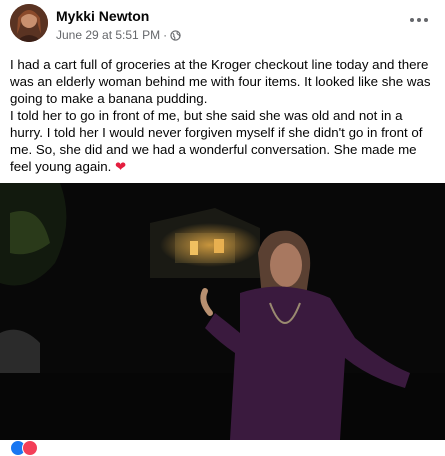 The width and height of the screenshot is (445, 456). Describe the element at coordinates (29, 23) in the screenshot. I see `author-avatar` at that location.